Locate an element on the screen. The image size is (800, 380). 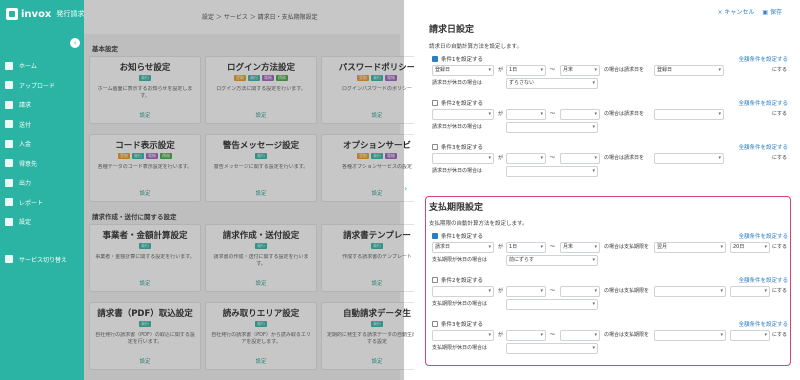
condition-label: 条件1を設定する is located at coordinates (462, 59).